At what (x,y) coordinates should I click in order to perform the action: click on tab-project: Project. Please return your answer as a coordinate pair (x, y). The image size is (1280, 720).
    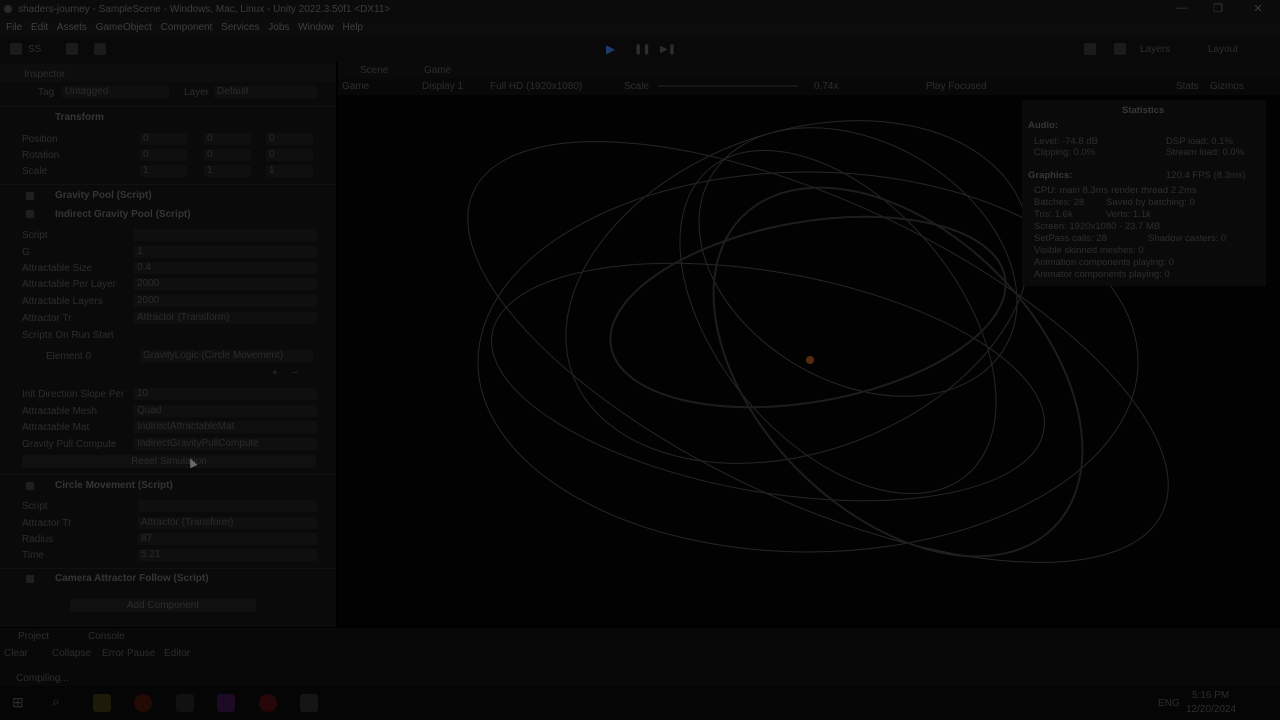
    Looking at the image, I should click on (33, 636).